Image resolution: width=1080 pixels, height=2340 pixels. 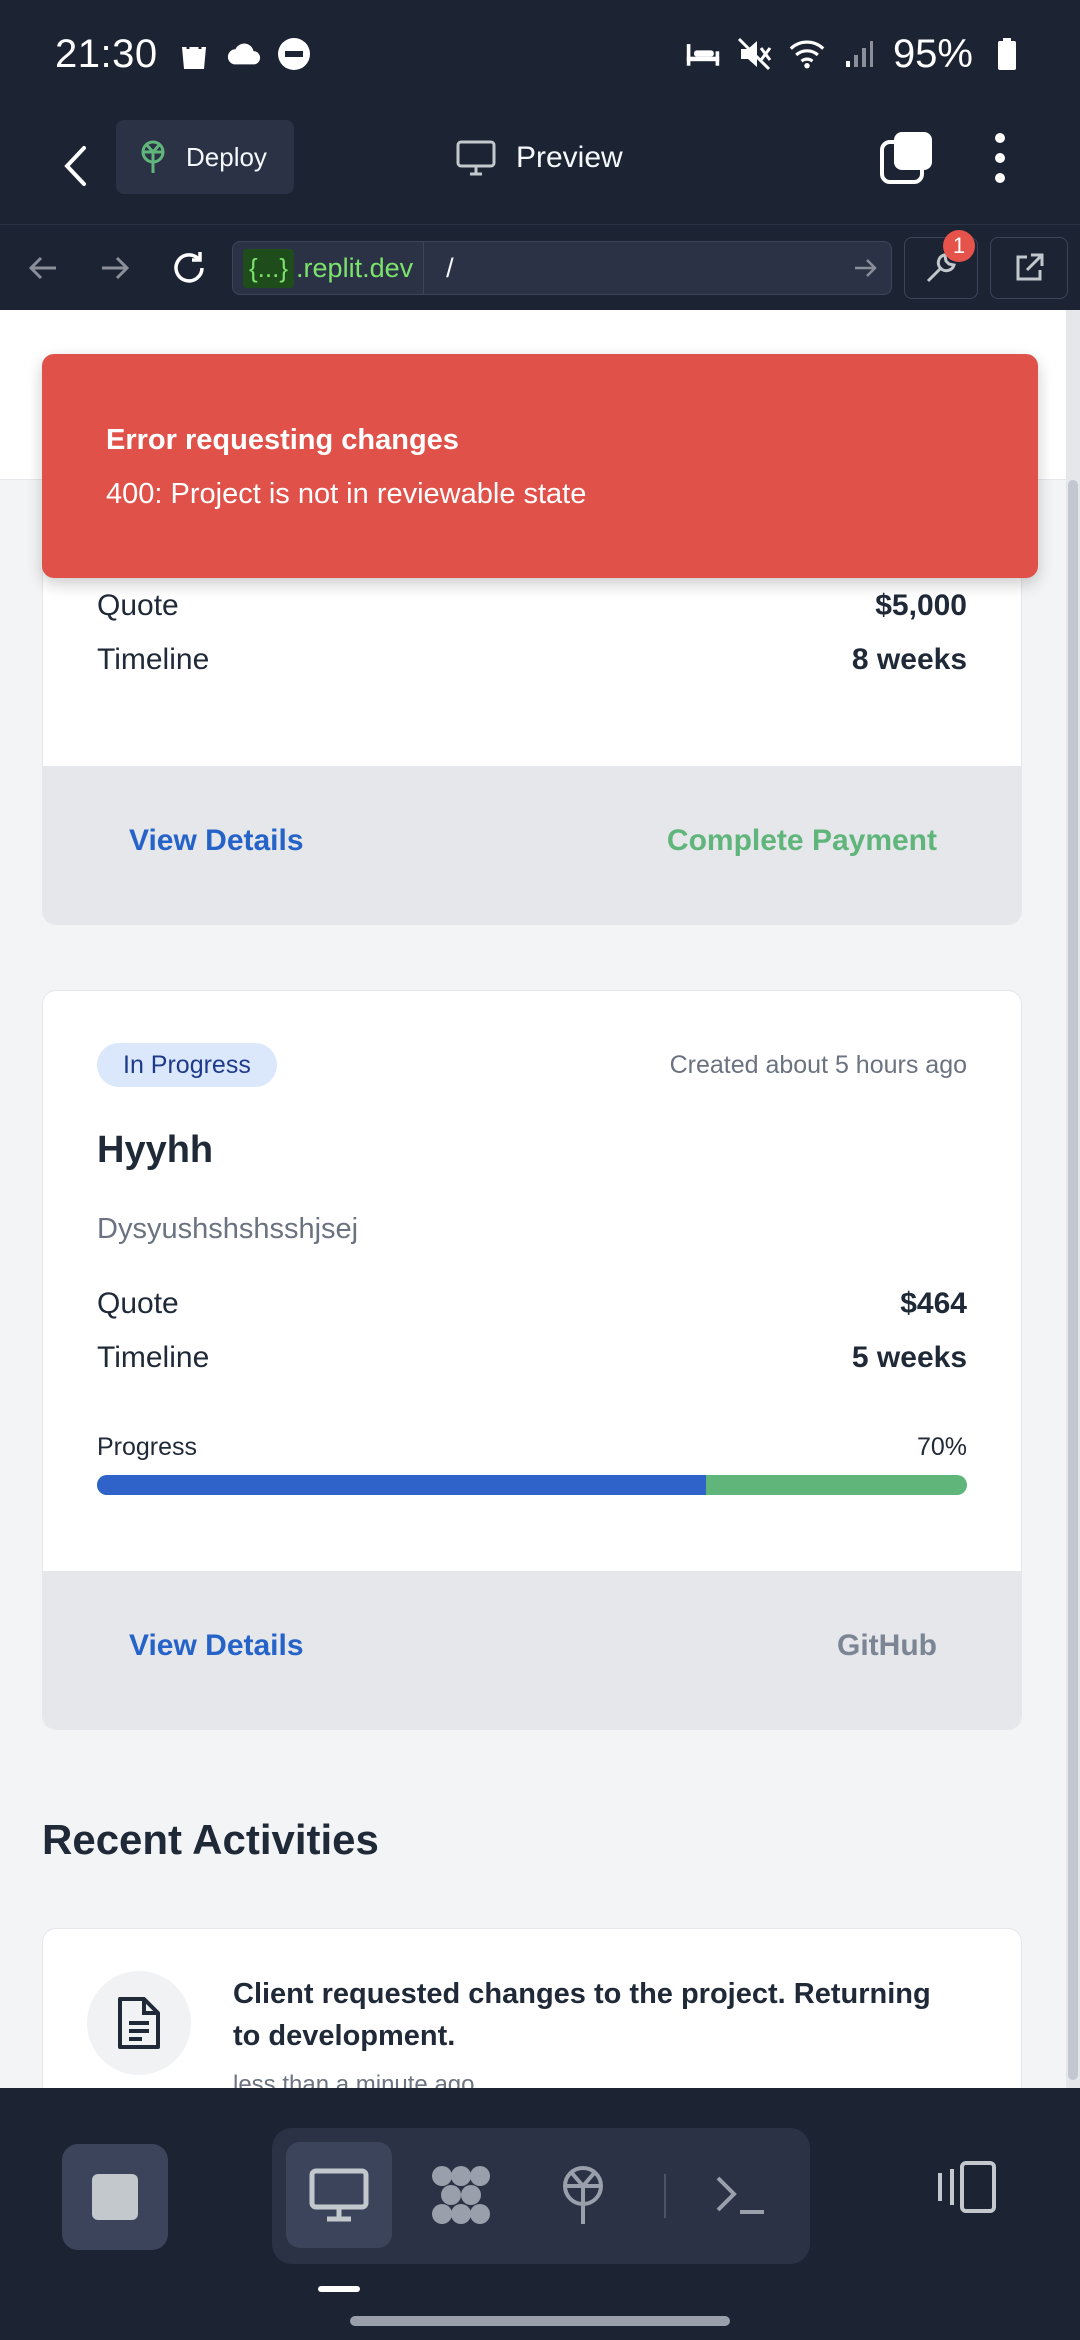 I want to click on battery-percentage: 95%, so click(x=932, y=53).